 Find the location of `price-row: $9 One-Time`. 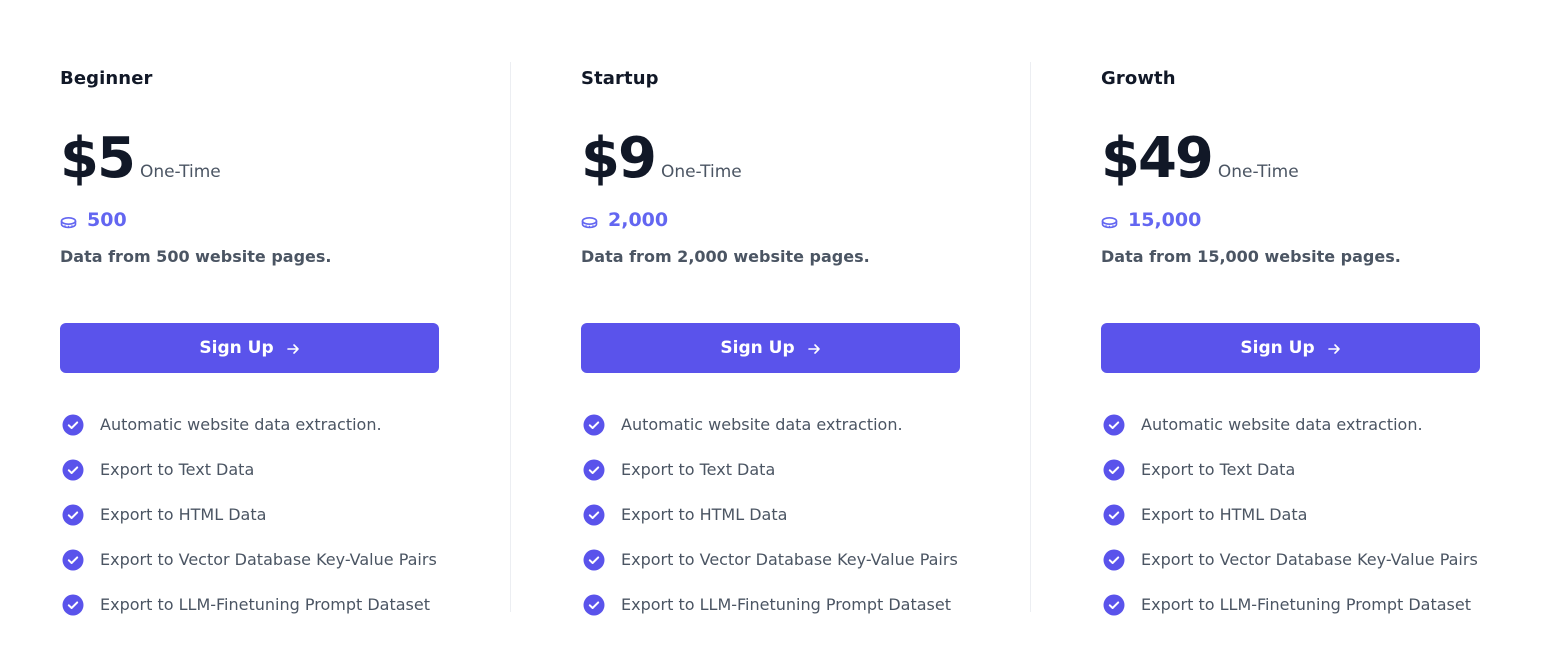

price-row: $9 One-Time is located at coordinates (661, 159).